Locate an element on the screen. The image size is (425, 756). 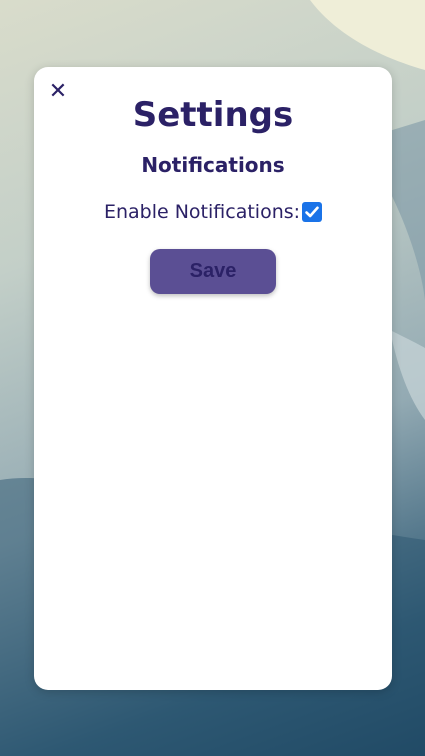
save-button: Save is located at coordinates (213, 271).